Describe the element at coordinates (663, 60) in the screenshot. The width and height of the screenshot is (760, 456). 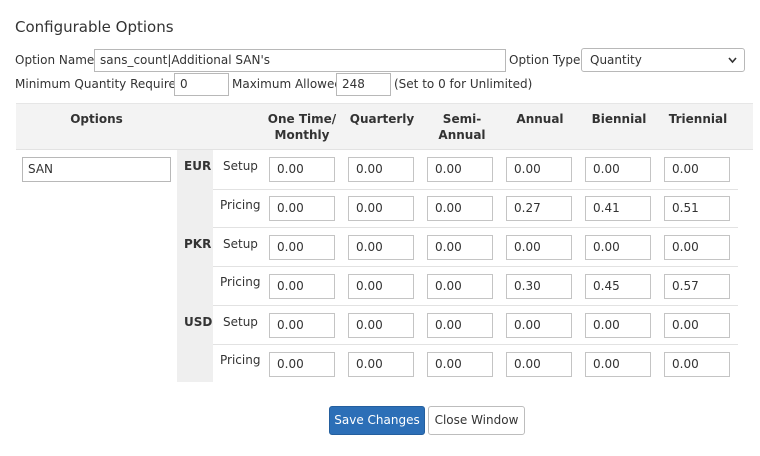
I see `option-type-select: Quantity` at that location.